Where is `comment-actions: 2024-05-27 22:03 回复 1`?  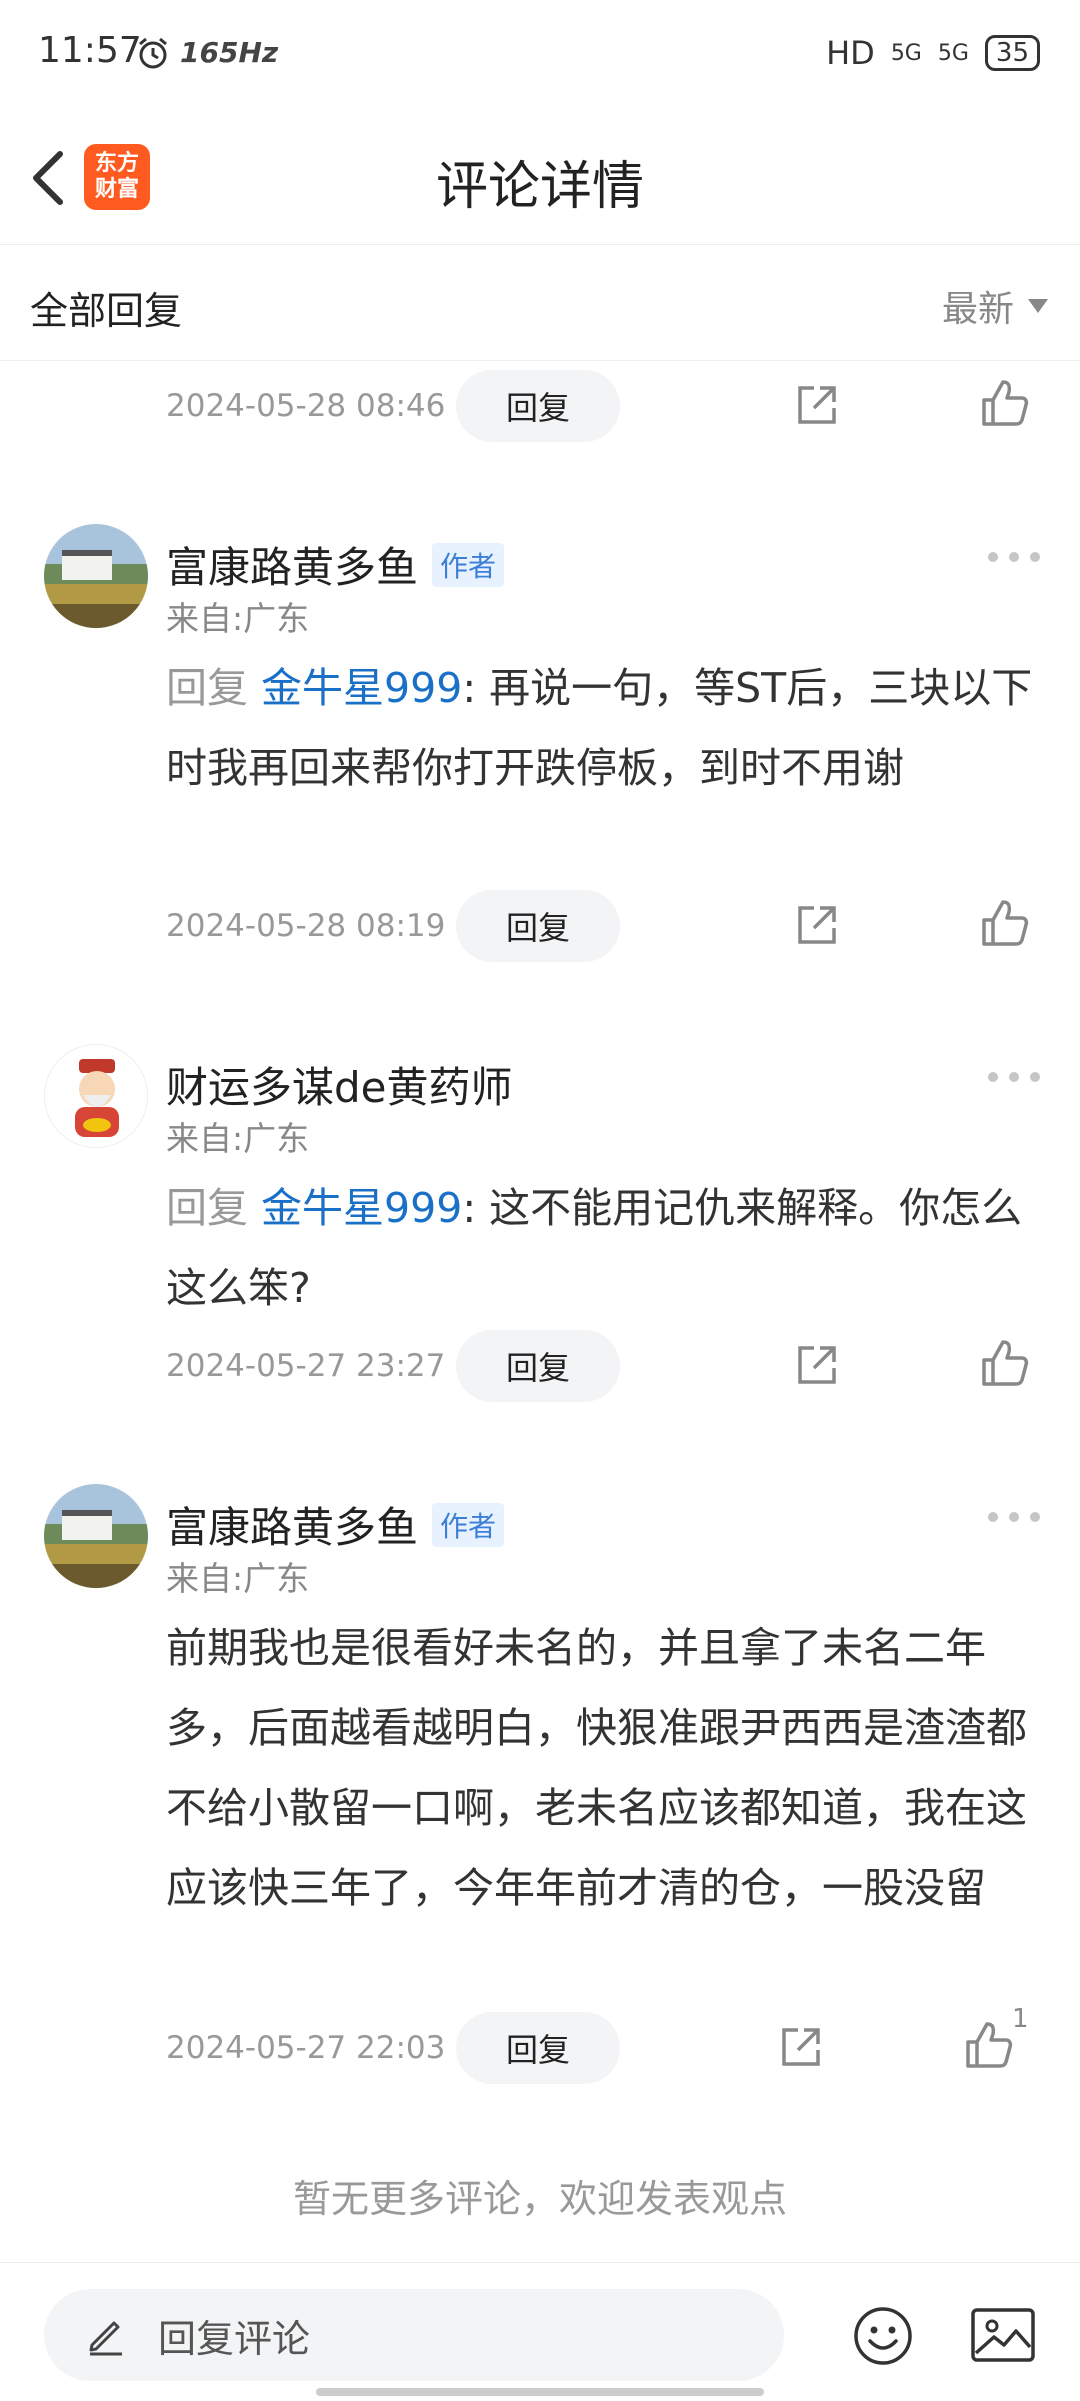
comment-actions: 2024-05-27 22:03 回复 1 is located at coordinates (608, 2044).